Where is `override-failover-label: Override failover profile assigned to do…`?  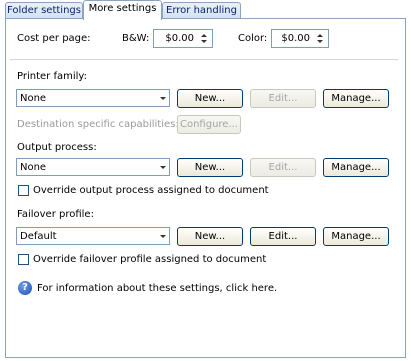
override-failover-label: Override failover profile assigned to do… is located at coordinates (150, 259).